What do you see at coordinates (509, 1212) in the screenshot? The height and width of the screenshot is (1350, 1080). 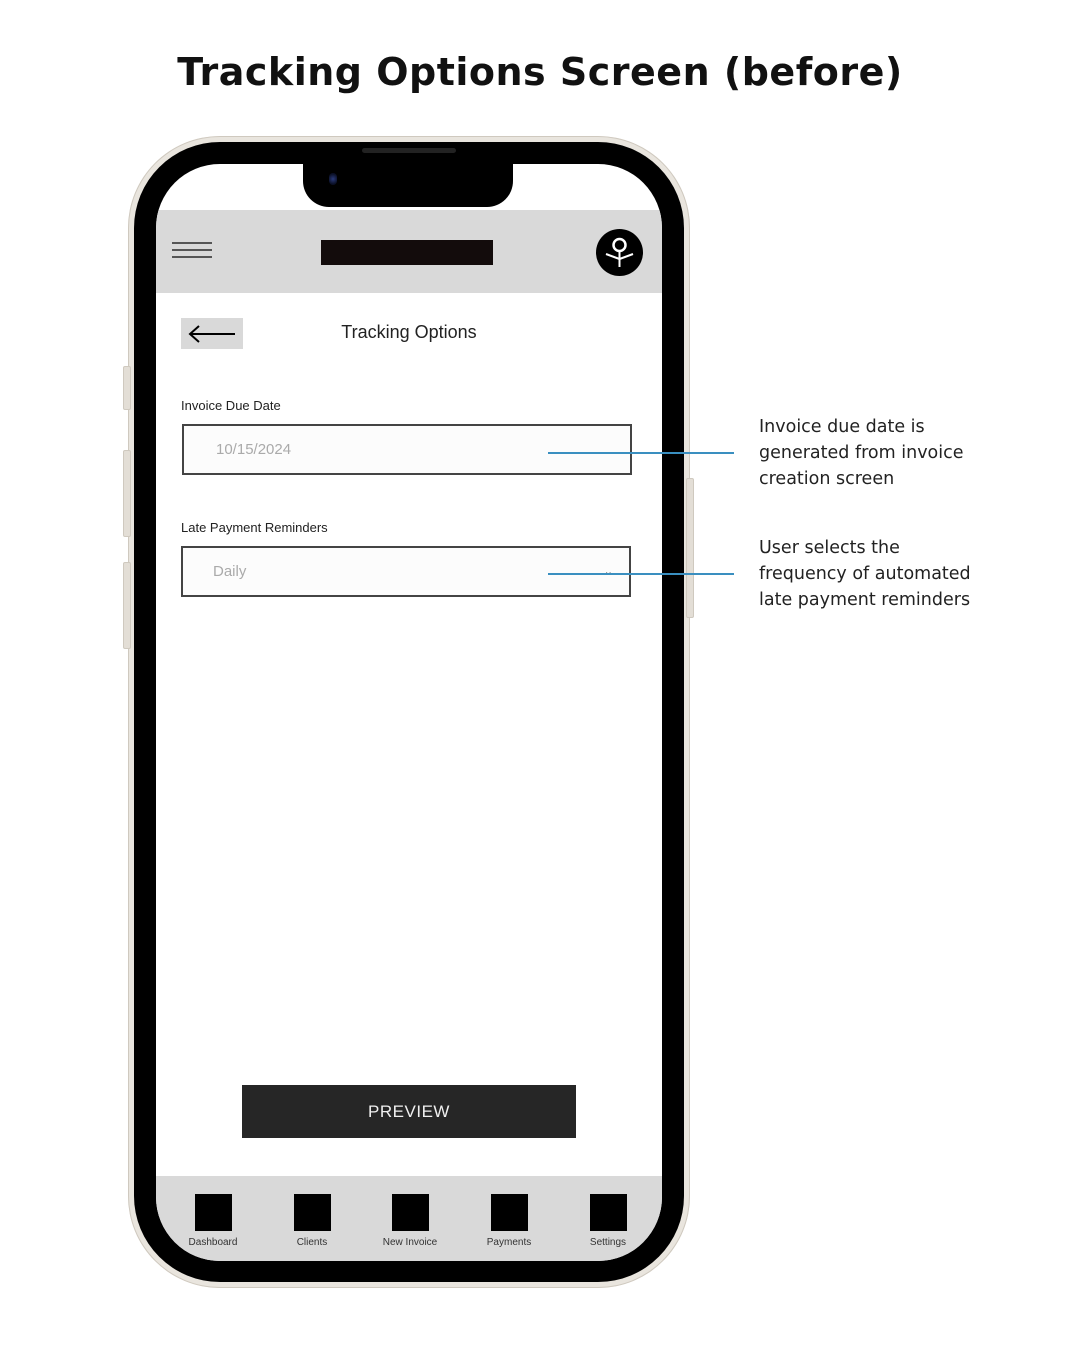 I see `payments-icon` at bounding box center [509, 1212].